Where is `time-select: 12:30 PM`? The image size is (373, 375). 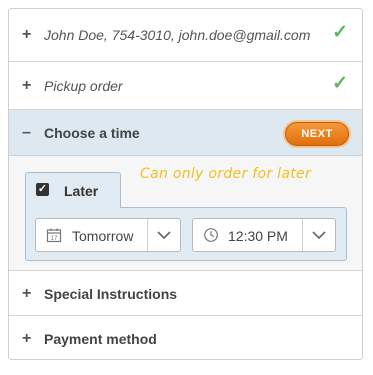
time-select: 12:30 PM is located at coordinates (264, 235).